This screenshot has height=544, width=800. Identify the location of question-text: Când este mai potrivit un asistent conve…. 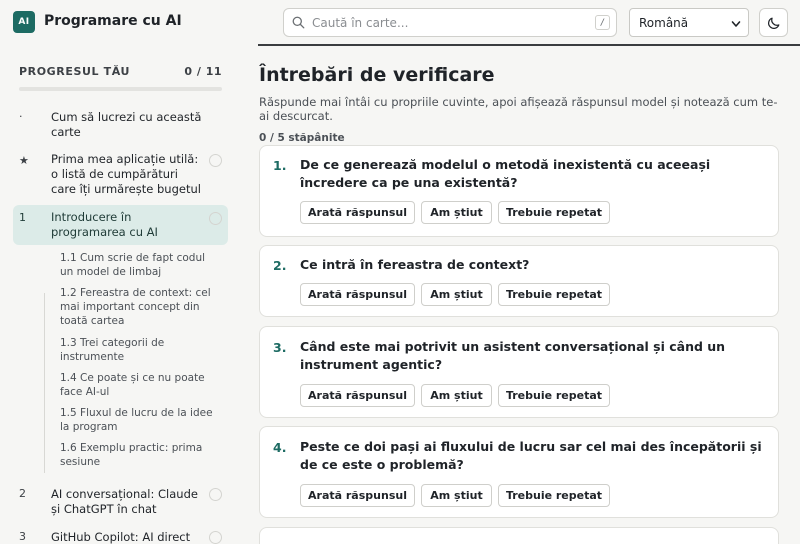
(513, 355).